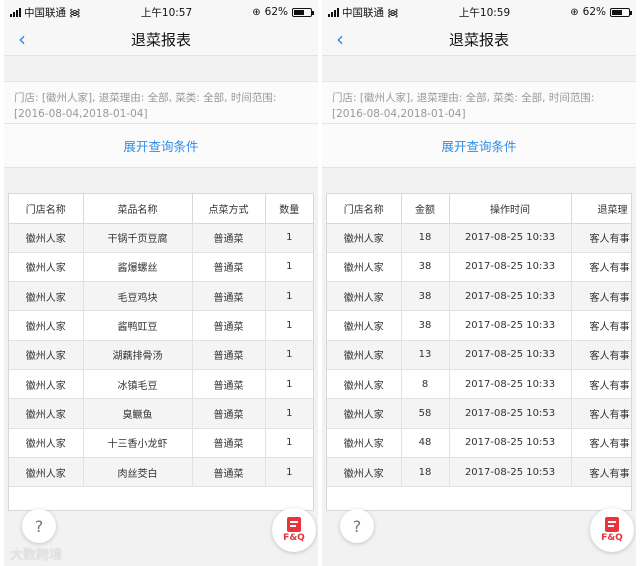 Image resolution: width=640 pixels, height=566 pixels. I want to click on table-row: 徽州人家 臭鳜鱼 普通菜 1, so click(161, 413).